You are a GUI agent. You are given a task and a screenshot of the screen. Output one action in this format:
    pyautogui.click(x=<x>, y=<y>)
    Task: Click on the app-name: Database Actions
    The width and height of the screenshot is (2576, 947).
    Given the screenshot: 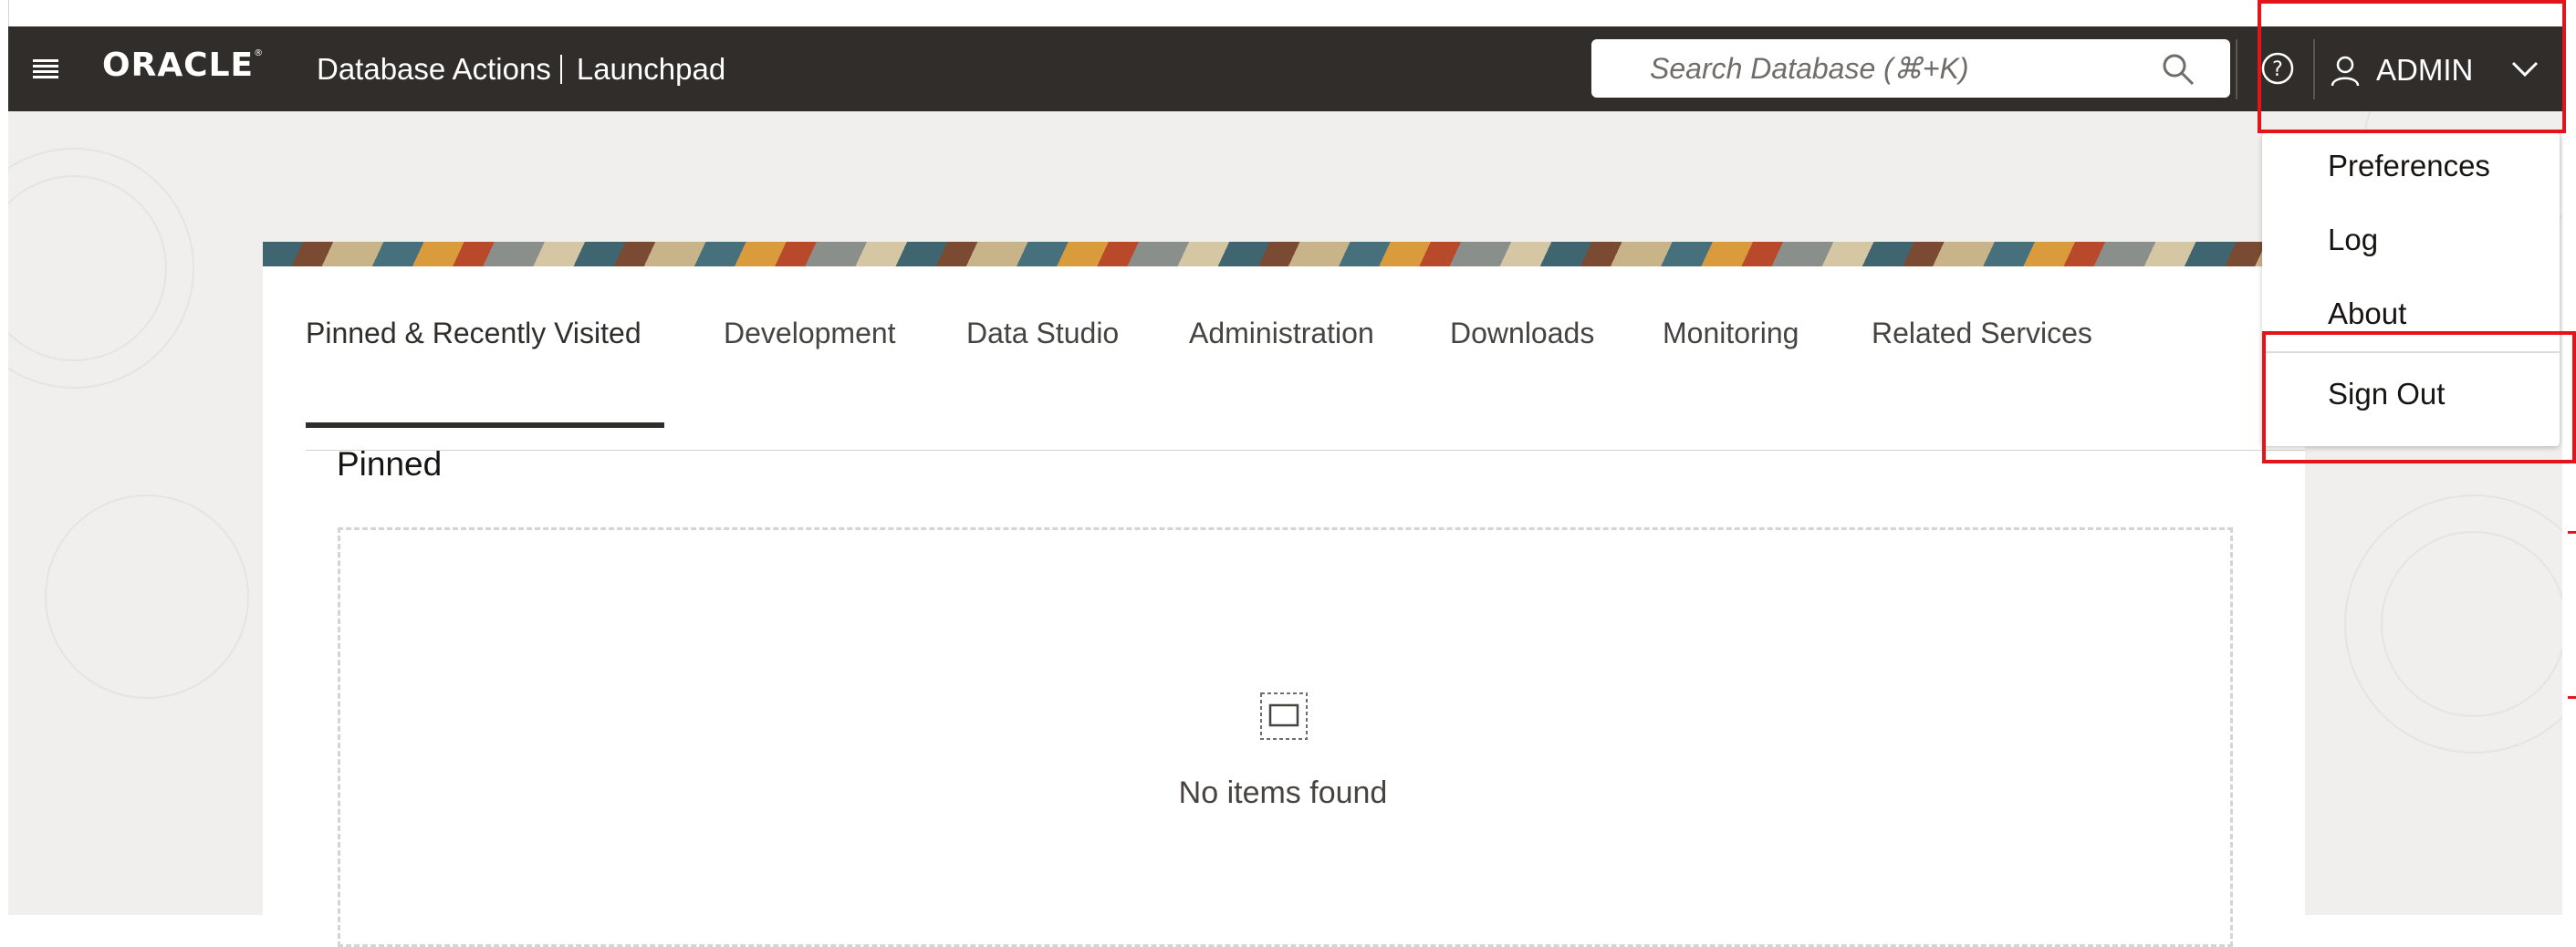 What is the action you would take?
    pyautogui.click(x=434, y=69)
    